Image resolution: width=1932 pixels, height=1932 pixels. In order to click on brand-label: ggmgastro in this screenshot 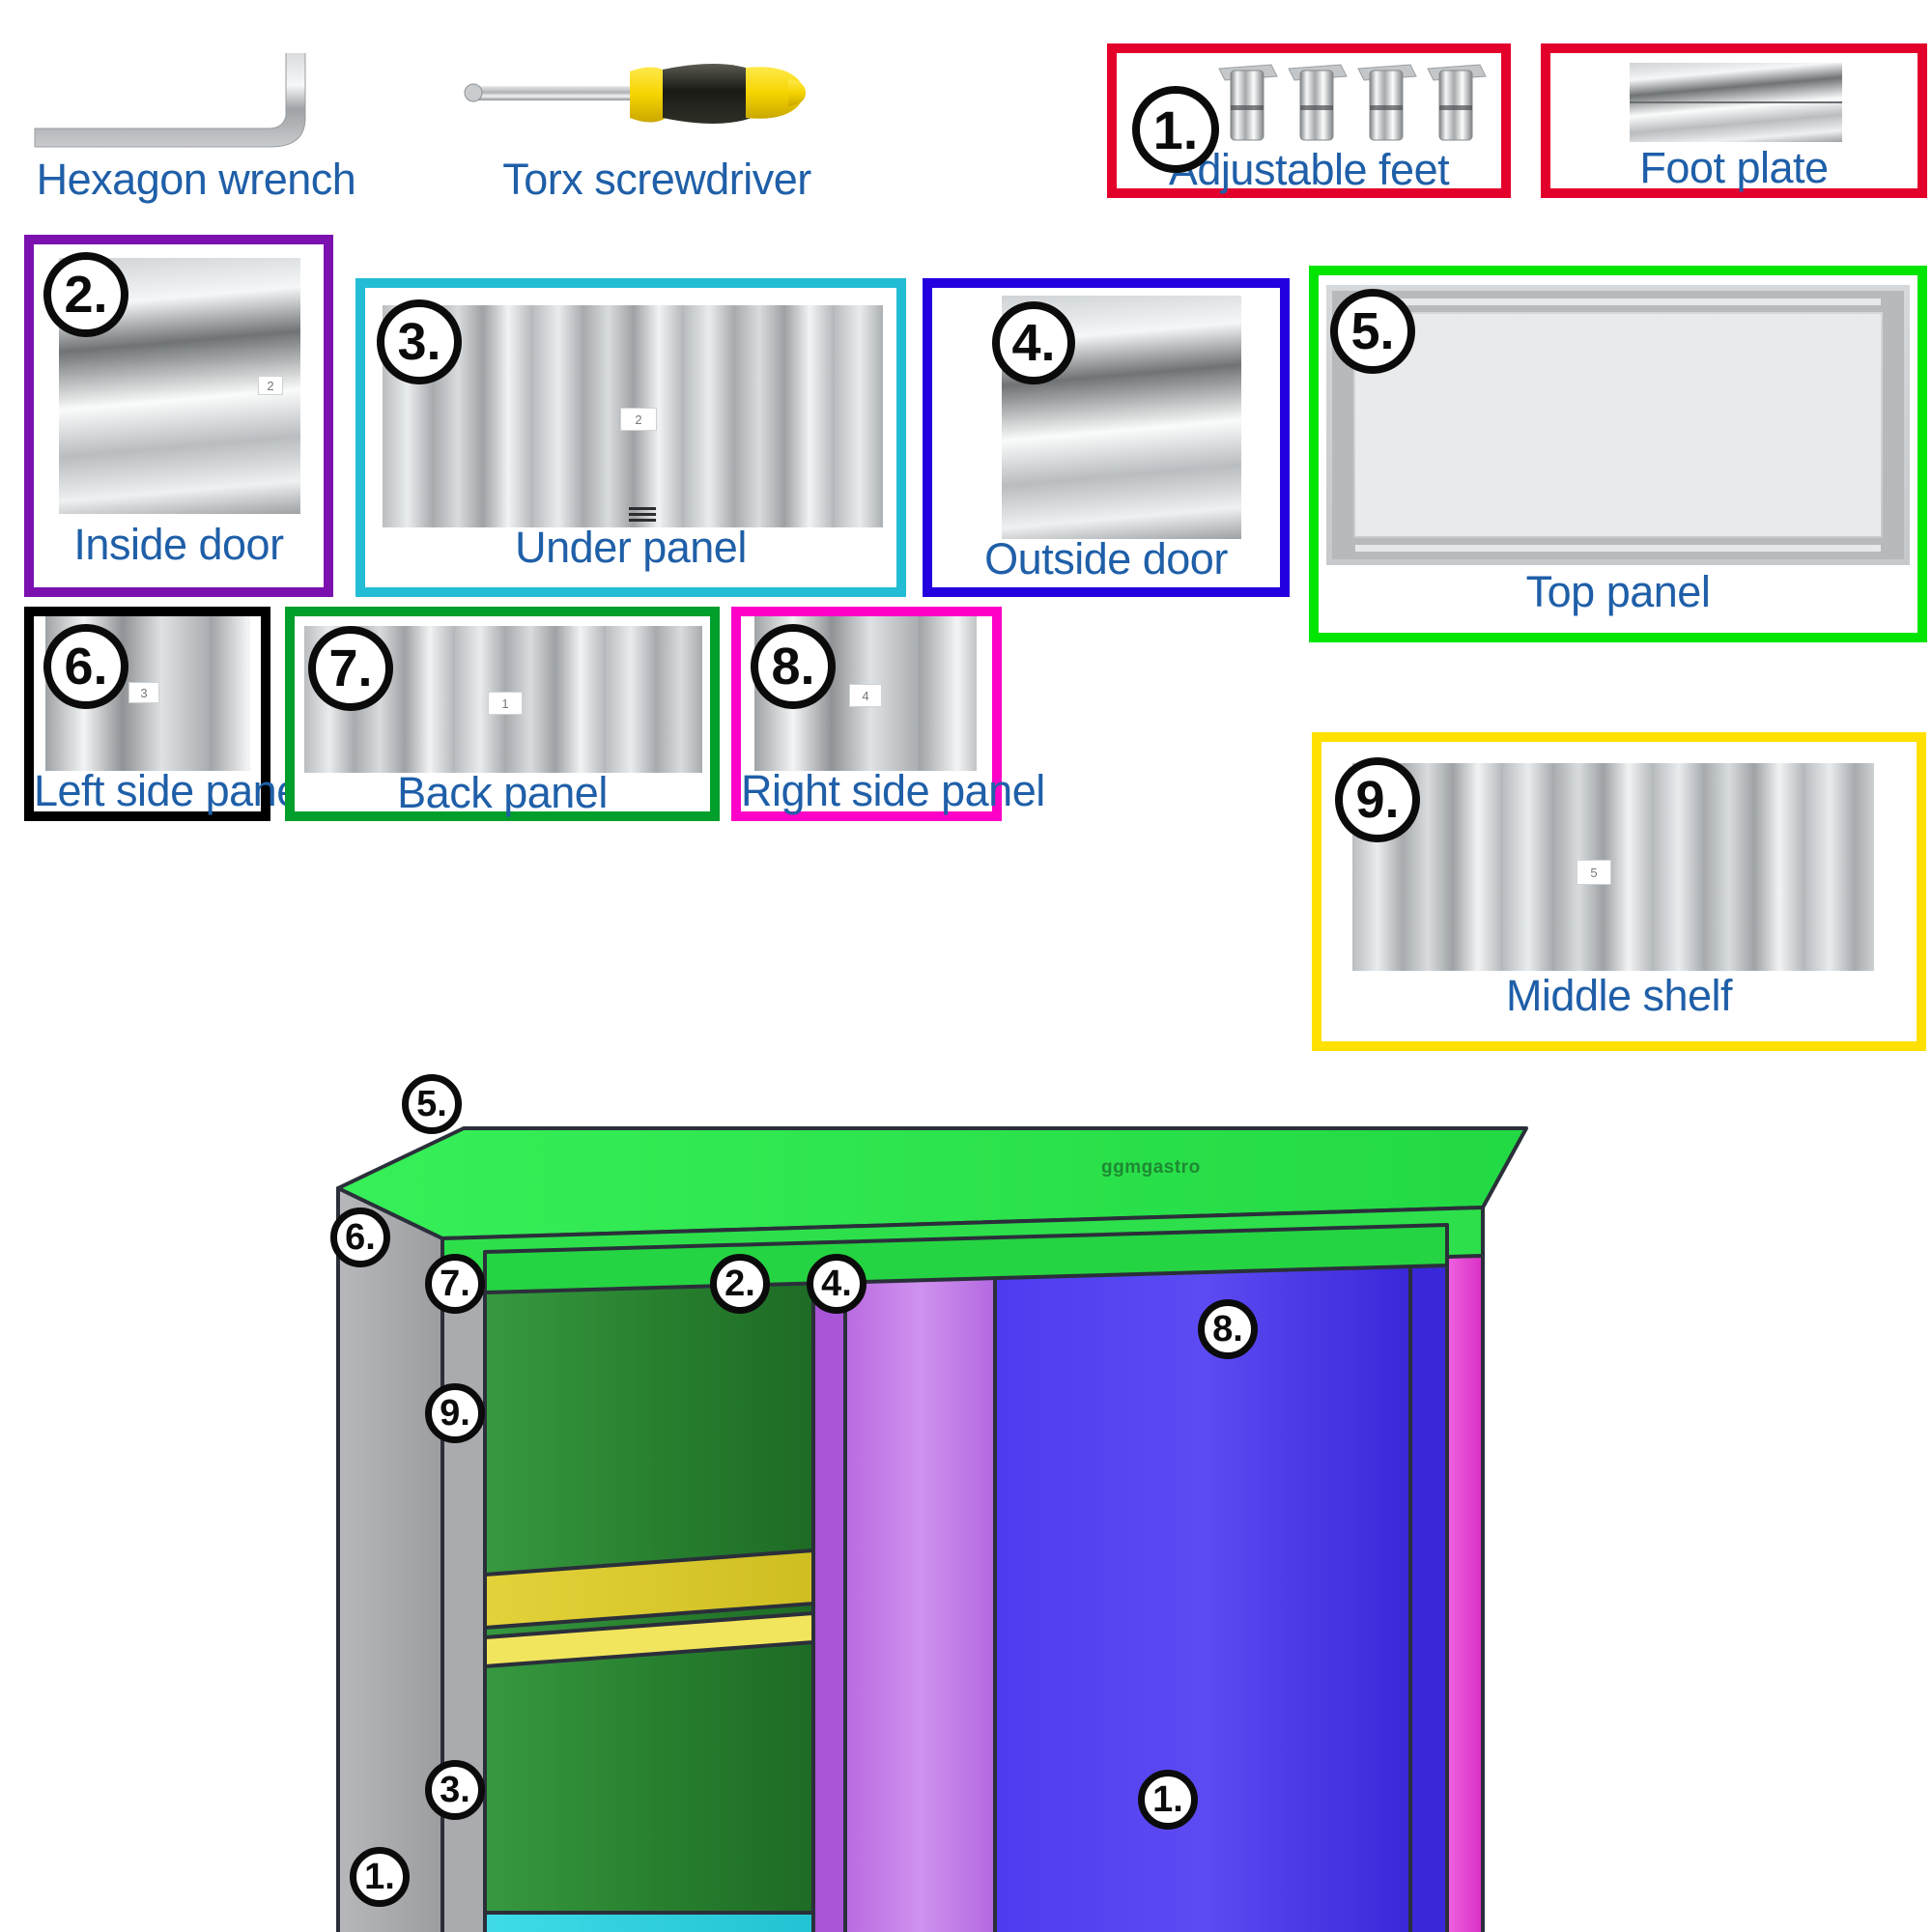, I will do `click(1151, 1167)`.